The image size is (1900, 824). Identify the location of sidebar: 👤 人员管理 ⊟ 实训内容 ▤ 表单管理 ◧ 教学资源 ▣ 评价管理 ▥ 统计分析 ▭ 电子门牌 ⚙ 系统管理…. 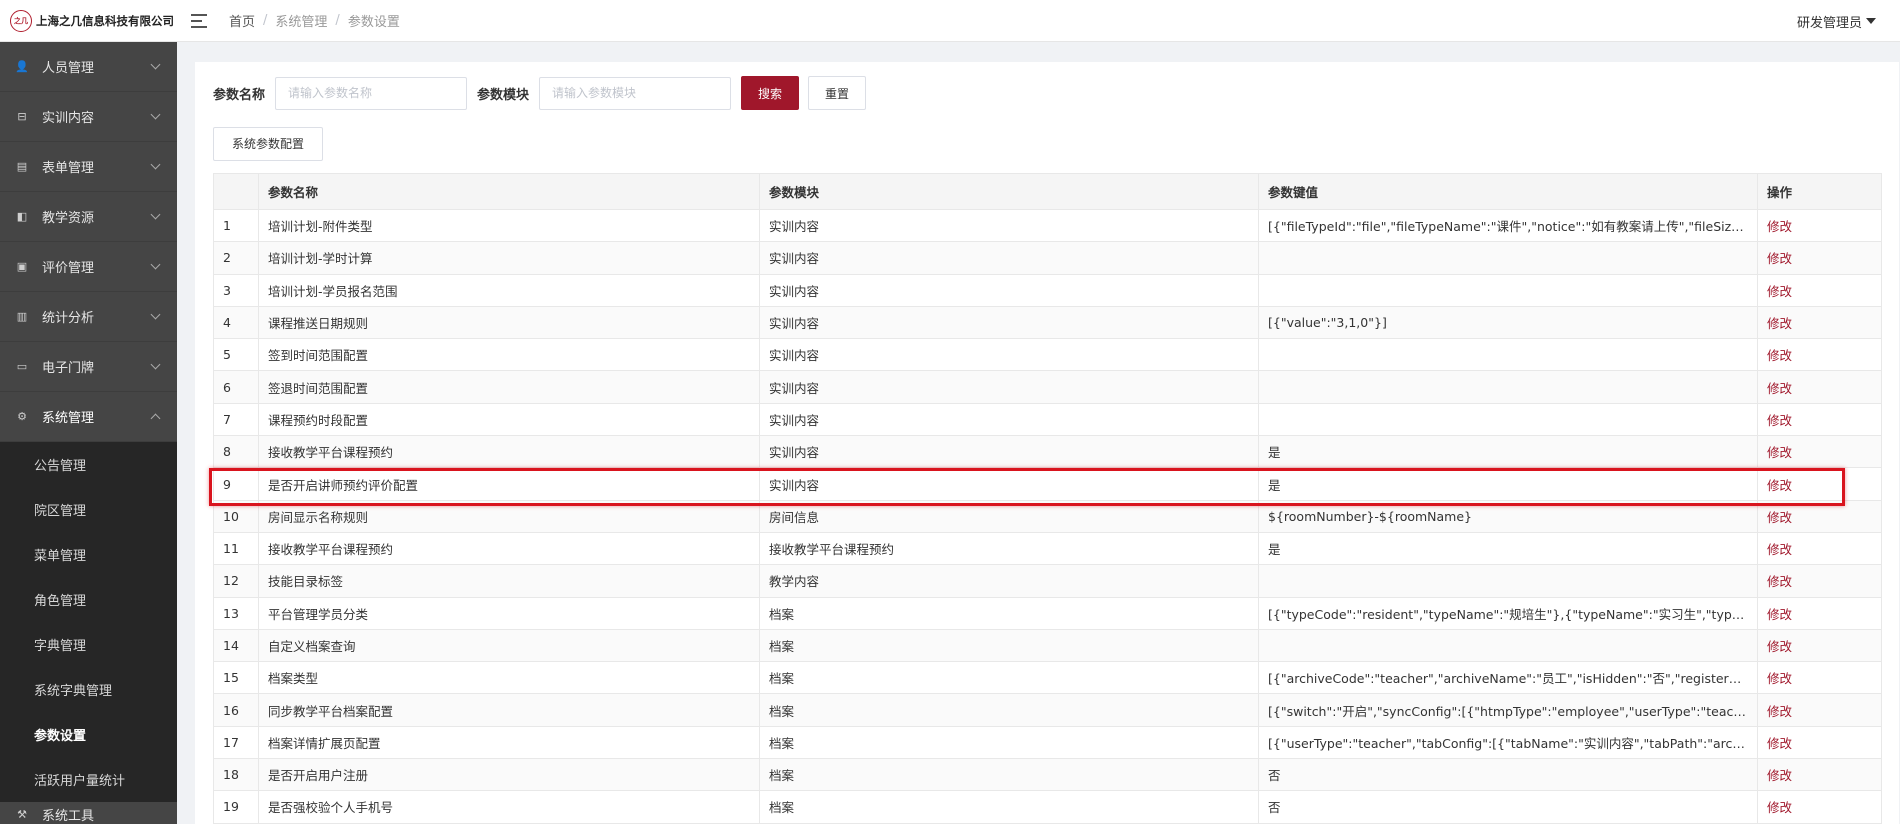
(88, 433).